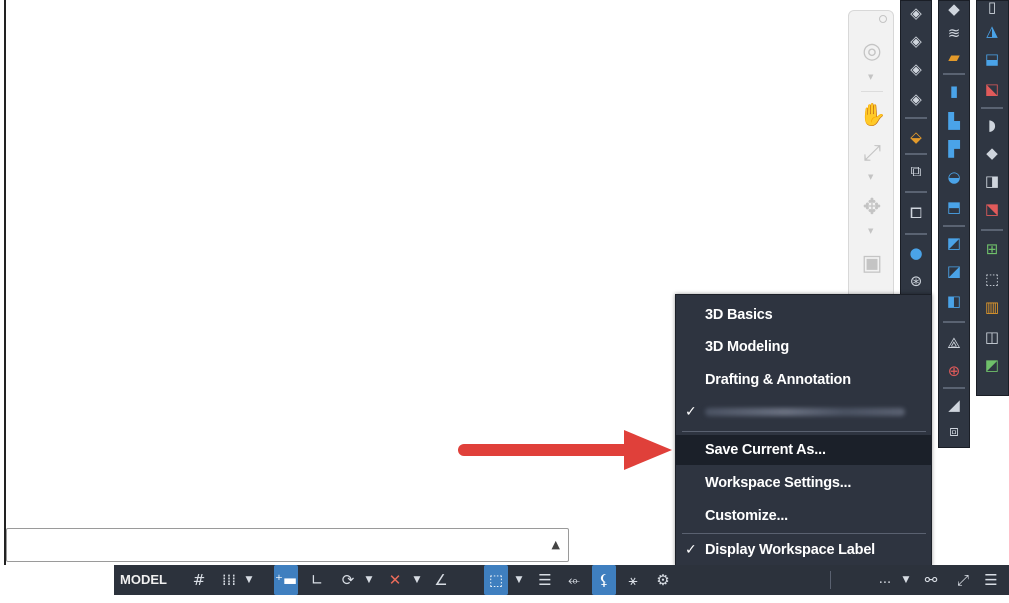  I want to click on menu-item-3d-modeling: 3D Modeling, so click(803, 347).